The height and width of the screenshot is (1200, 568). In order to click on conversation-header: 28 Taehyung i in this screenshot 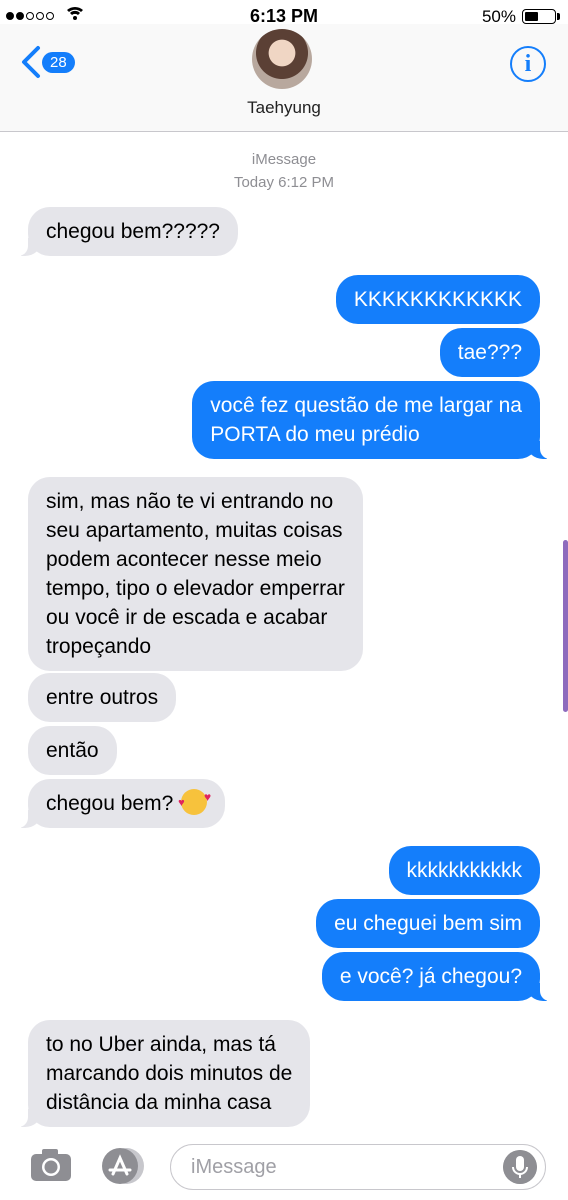, I will do `click(284, 78)`.